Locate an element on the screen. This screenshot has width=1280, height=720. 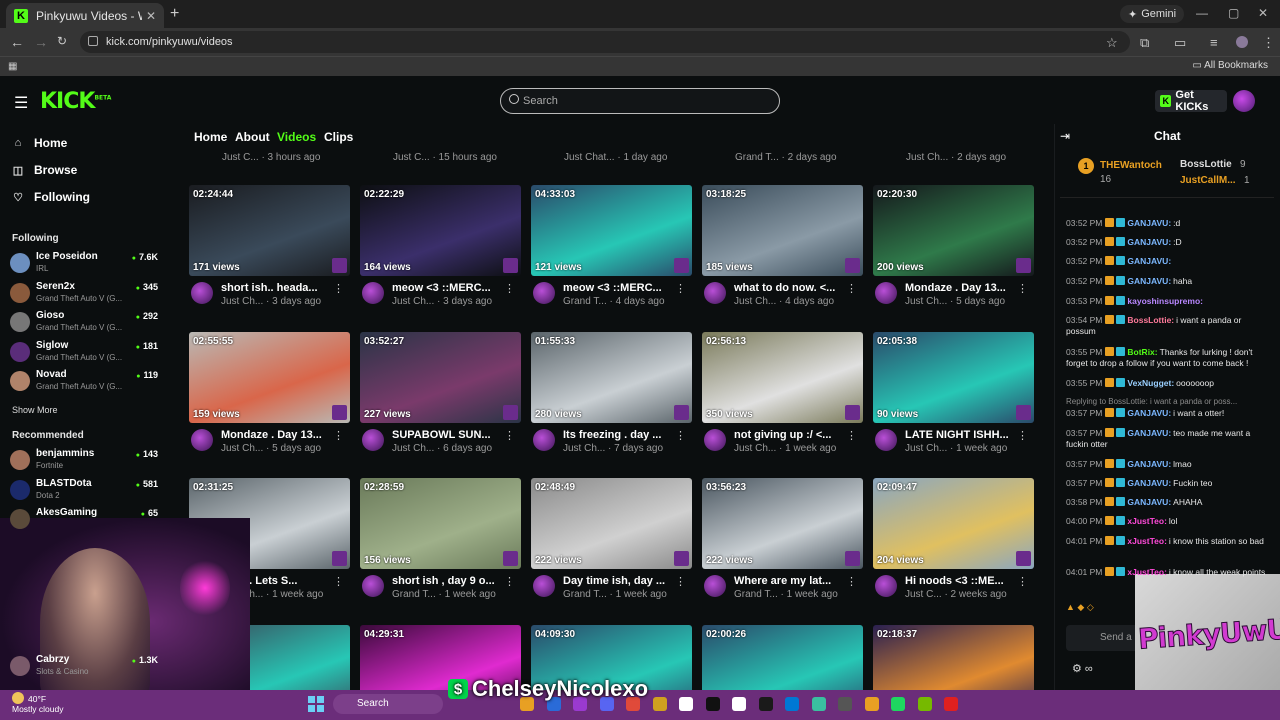
close-tab-icon: ✕ is located at coordinates (151, 16).